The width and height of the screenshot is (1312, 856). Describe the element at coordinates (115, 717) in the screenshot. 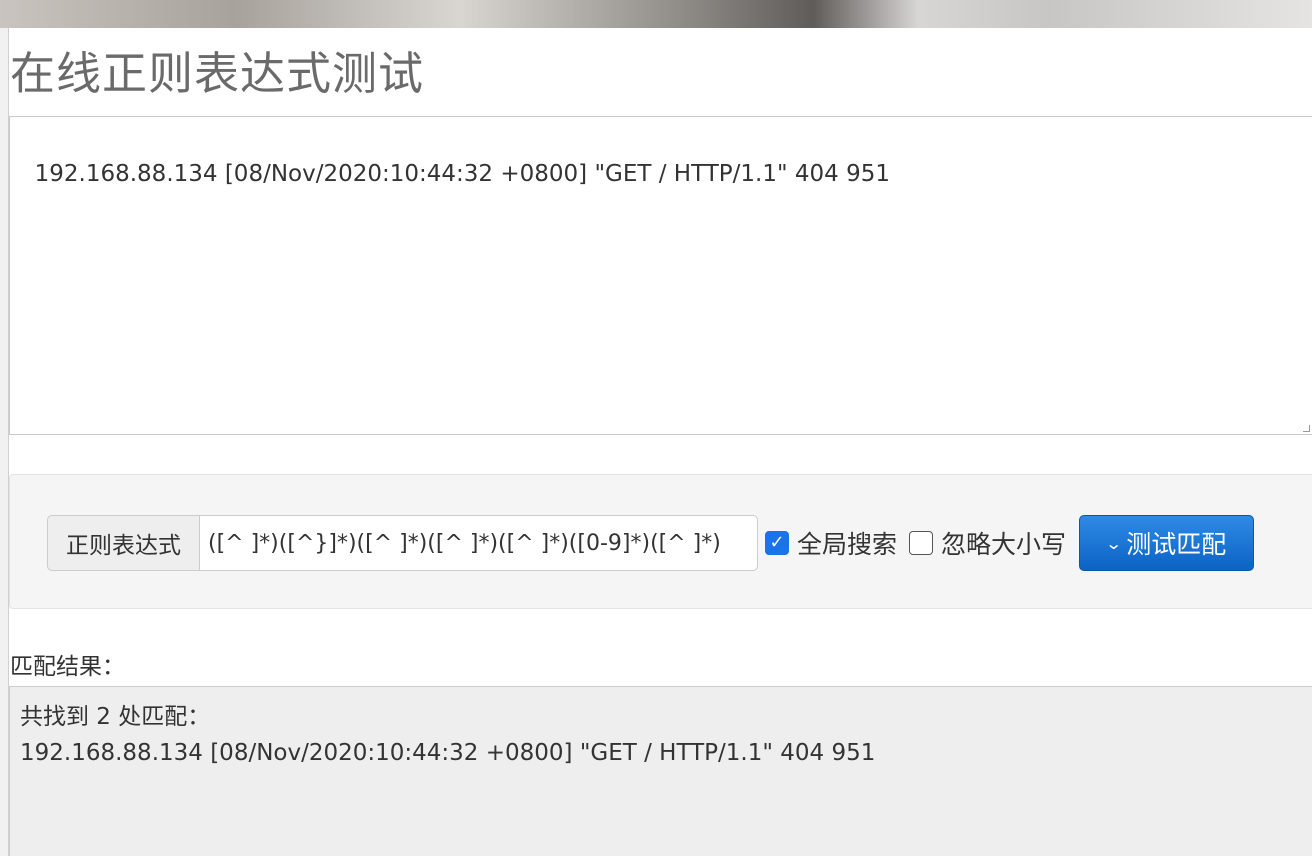

I see `match-count-text: 共找到 2 处匹配：` at that location.